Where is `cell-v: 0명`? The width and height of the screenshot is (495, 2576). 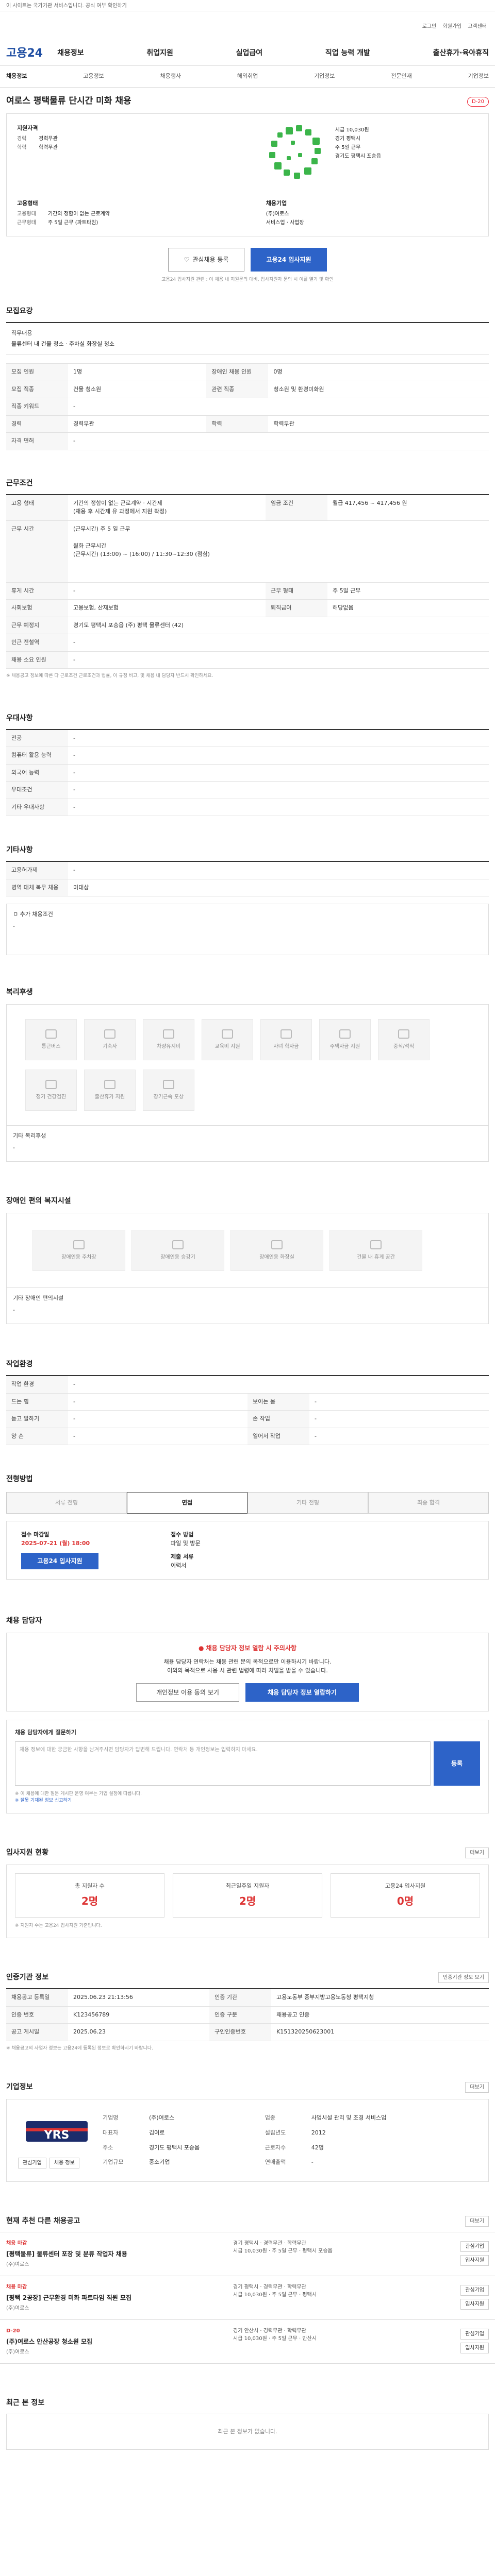 cell-v: 0명 is located at coordinates (379, 372).